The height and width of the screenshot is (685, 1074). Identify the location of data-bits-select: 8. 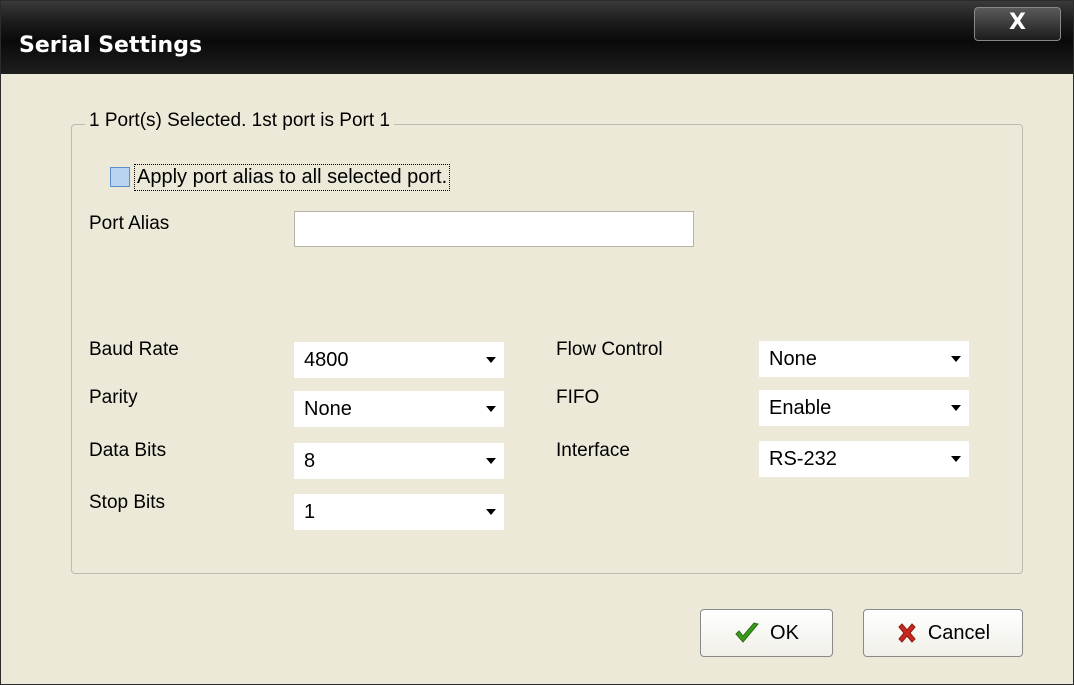
(399, 461).